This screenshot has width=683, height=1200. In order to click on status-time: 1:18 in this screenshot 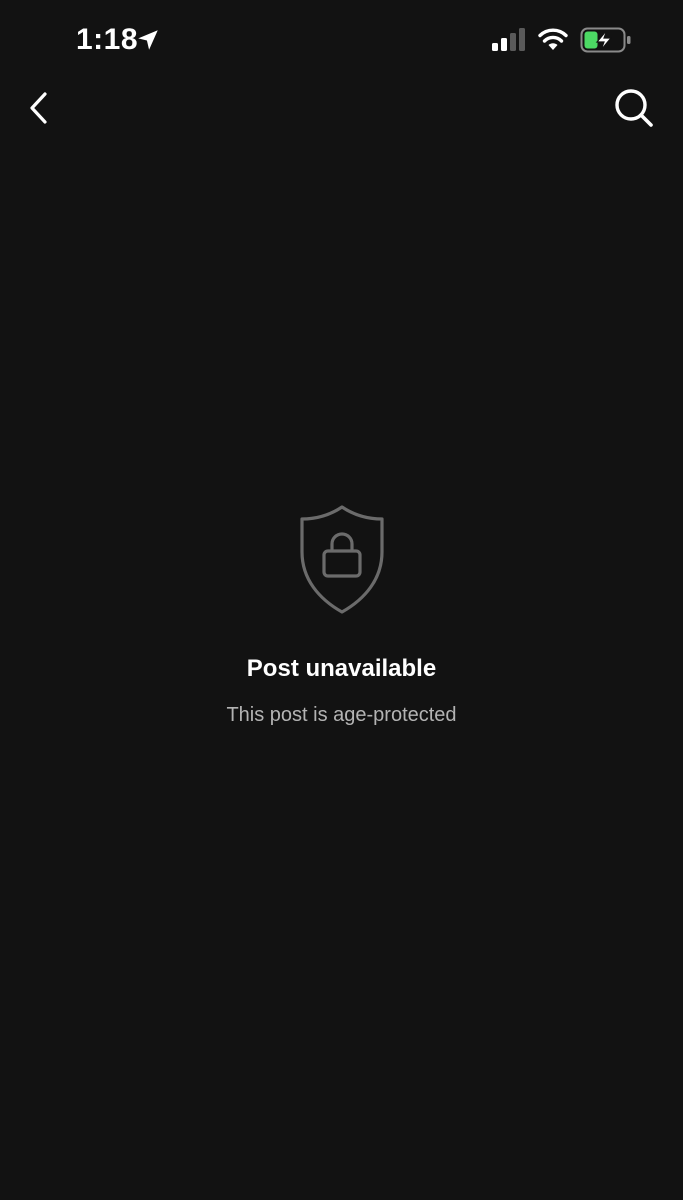, I will do `click(107, 39)`.